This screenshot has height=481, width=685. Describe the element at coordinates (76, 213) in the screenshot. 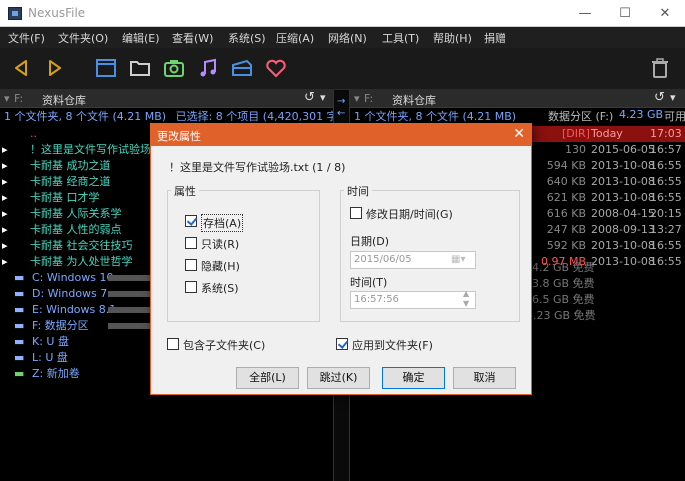

I see `file-name: 卡耐基 人际关系学` at that location.